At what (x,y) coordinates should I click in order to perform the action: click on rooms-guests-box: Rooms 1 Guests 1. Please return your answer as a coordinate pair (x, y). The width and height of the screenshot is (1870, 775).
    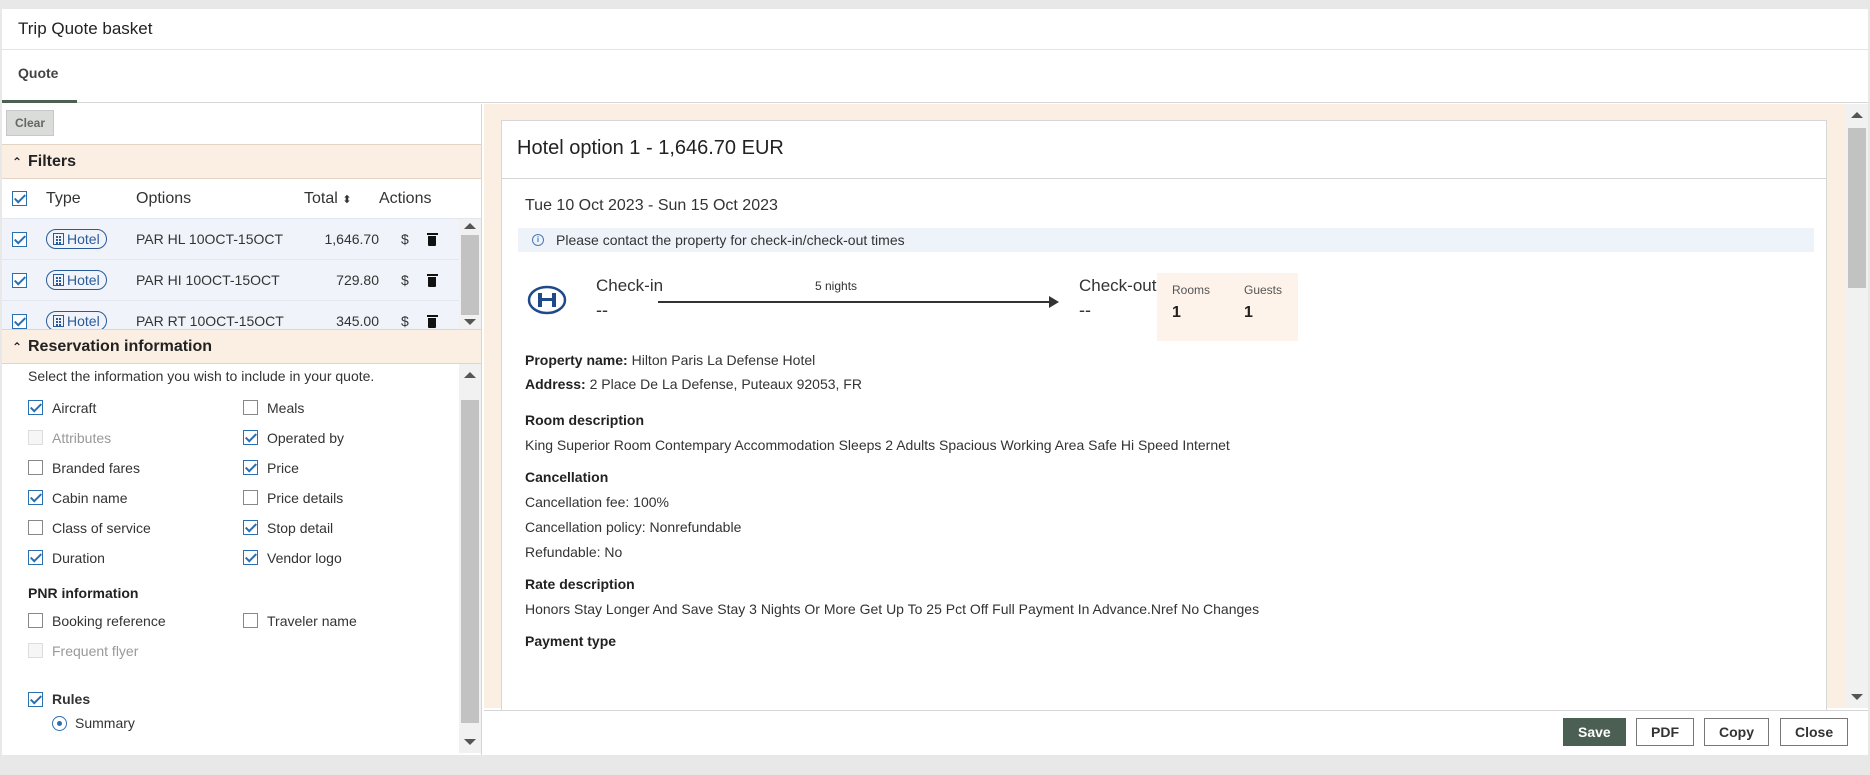
    Looking at the image, I should click on (1227, 307).